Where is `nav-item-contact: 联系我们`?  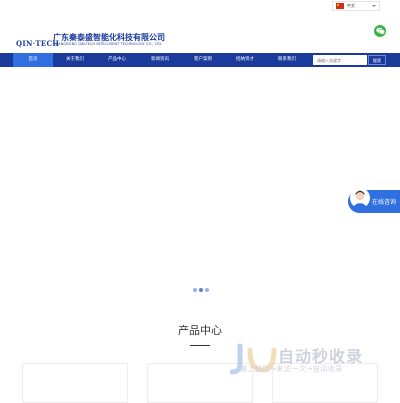
nav-item-contact: 联系我们 is located at coordinates (287, 60).